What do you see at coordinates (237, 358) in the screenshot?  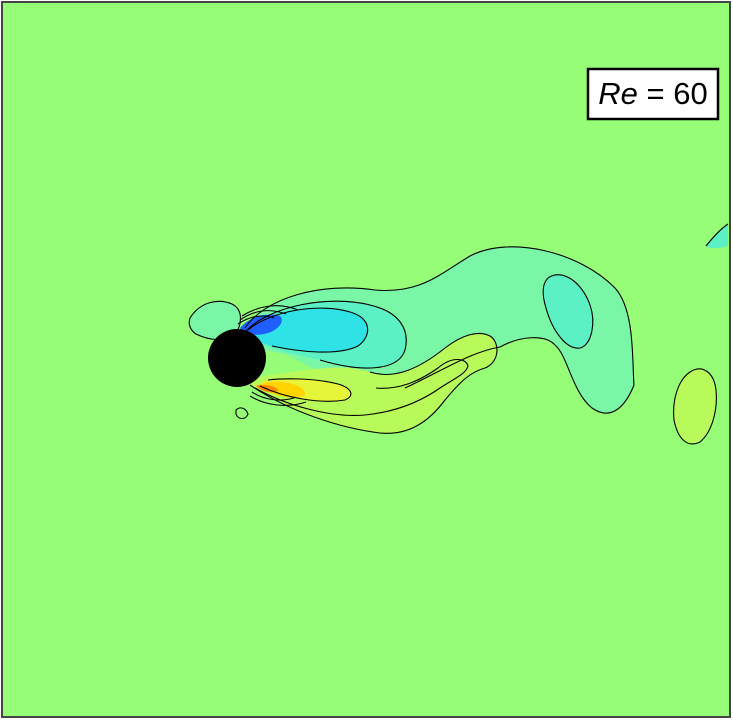 I see `cylinder` at bounding box center [237, 358].